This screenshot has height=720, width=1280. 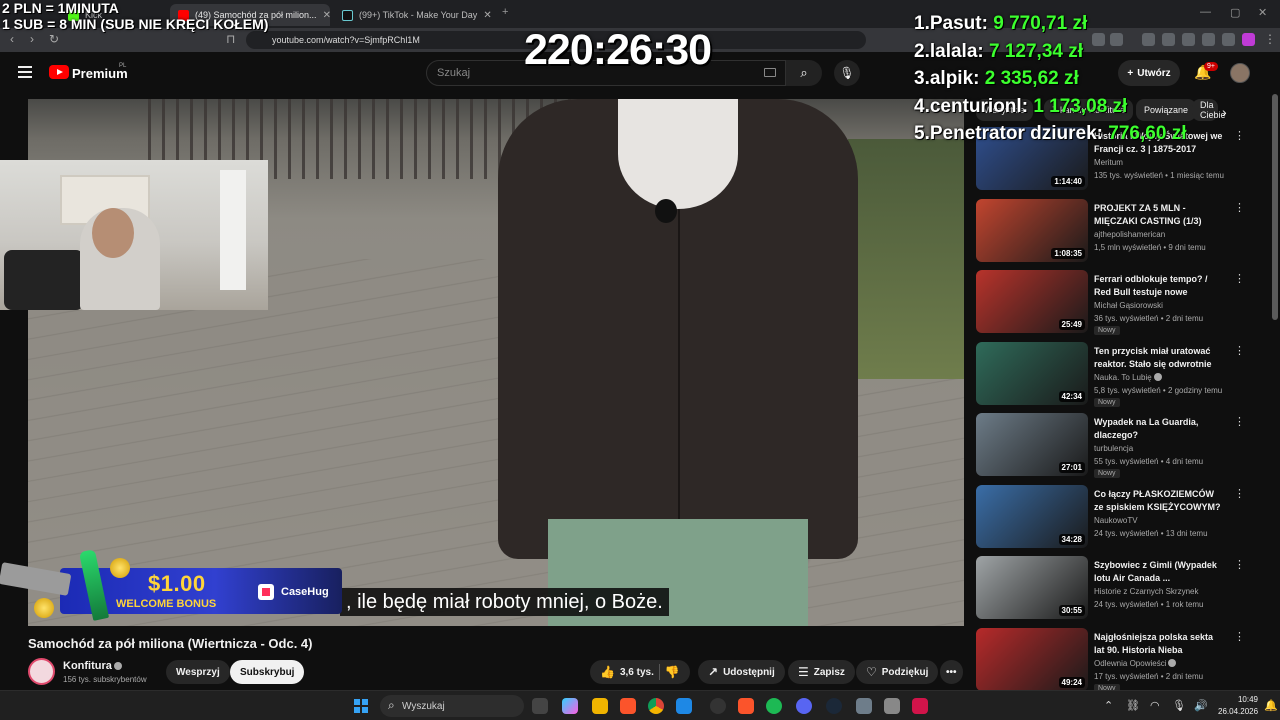 I want to click on copilot-icon, so click(x=570, y=706).